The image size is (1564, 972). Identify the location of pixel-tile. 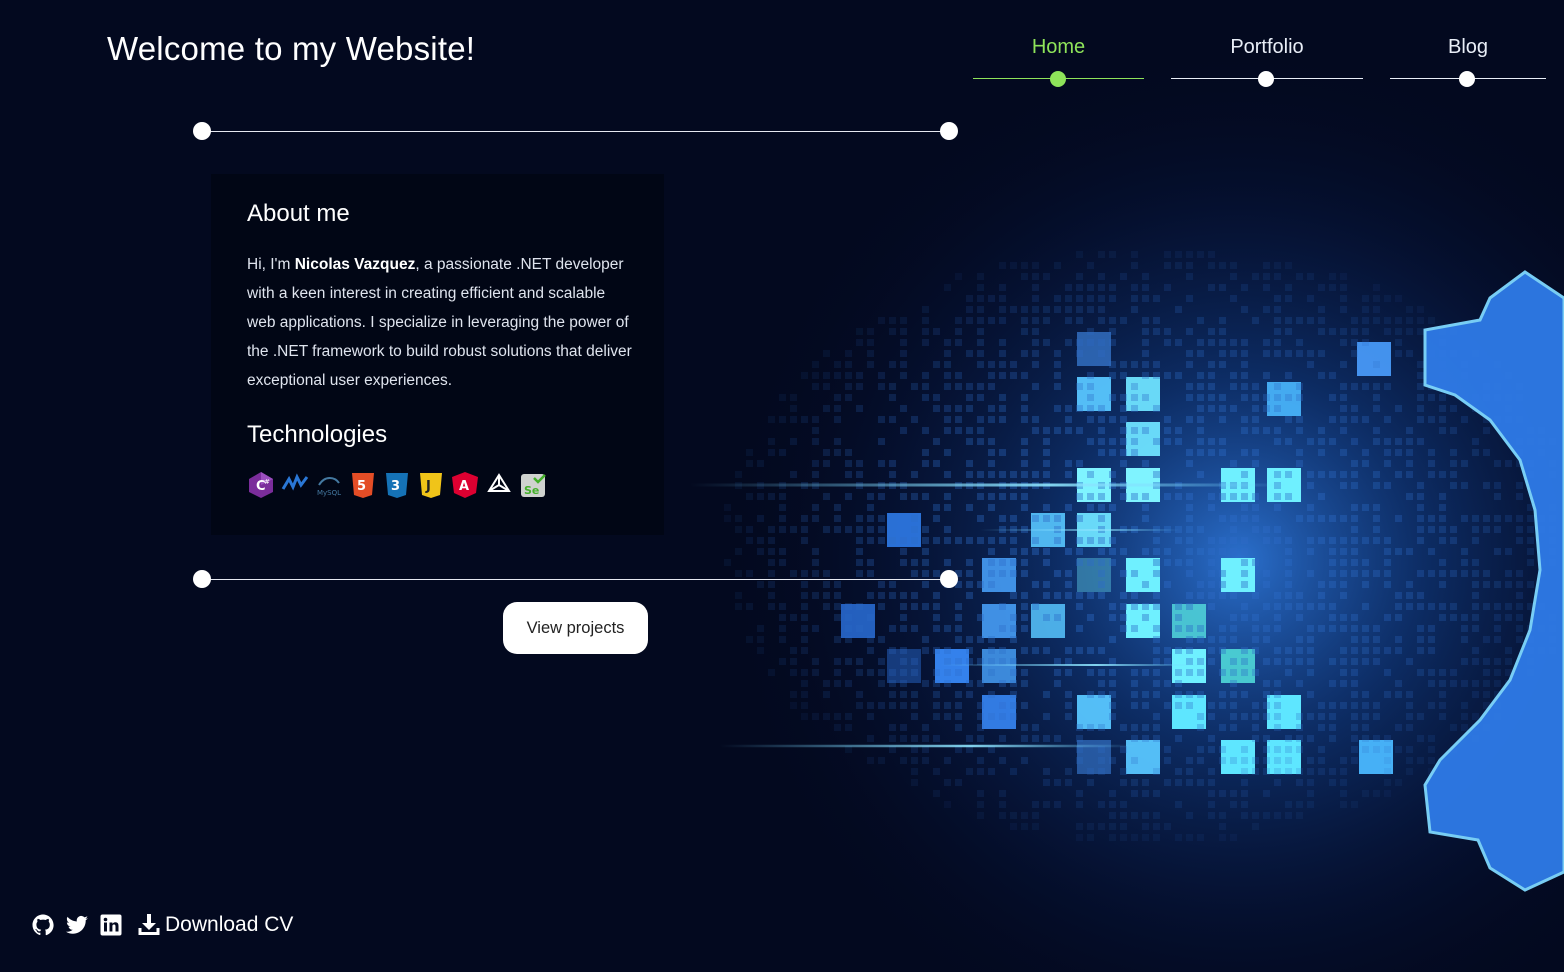
(1284, 757).